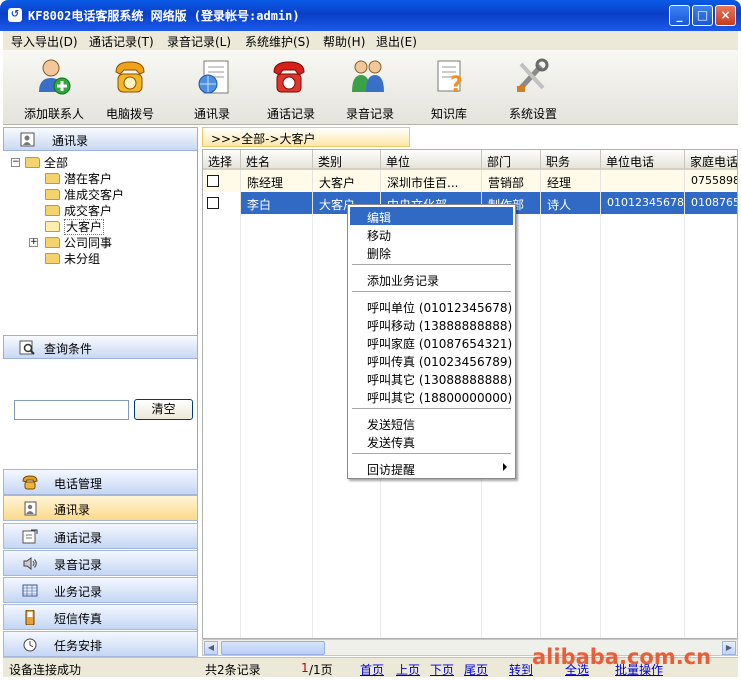 The height and width of the screenshot is (680, 741). Describe the element at coordinates (72, 258) in the screenshot. I see `tree-node-ungrouped: 未分组` at that location.